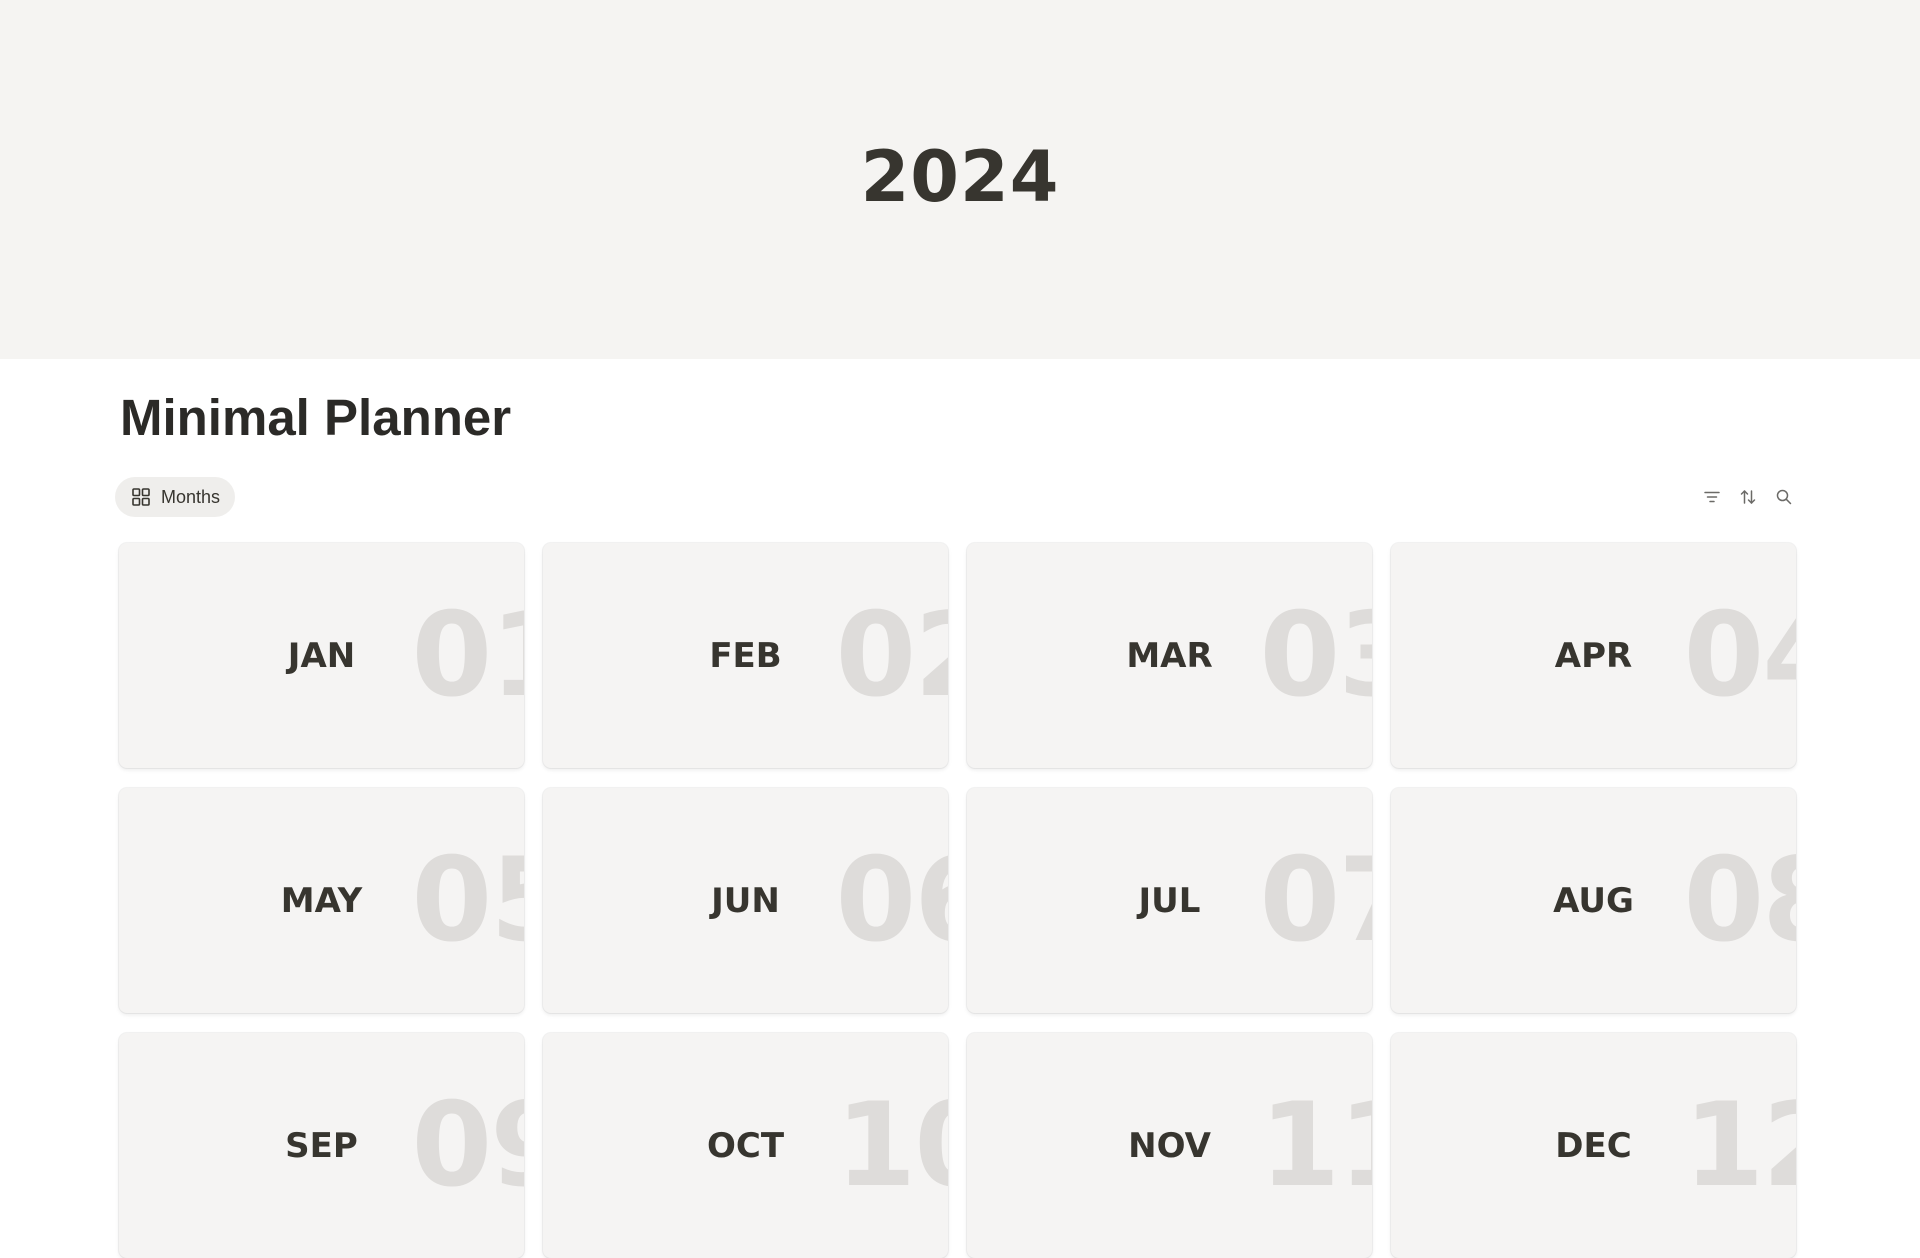  I want to click on month-label: SEP, so click(321, 1145).